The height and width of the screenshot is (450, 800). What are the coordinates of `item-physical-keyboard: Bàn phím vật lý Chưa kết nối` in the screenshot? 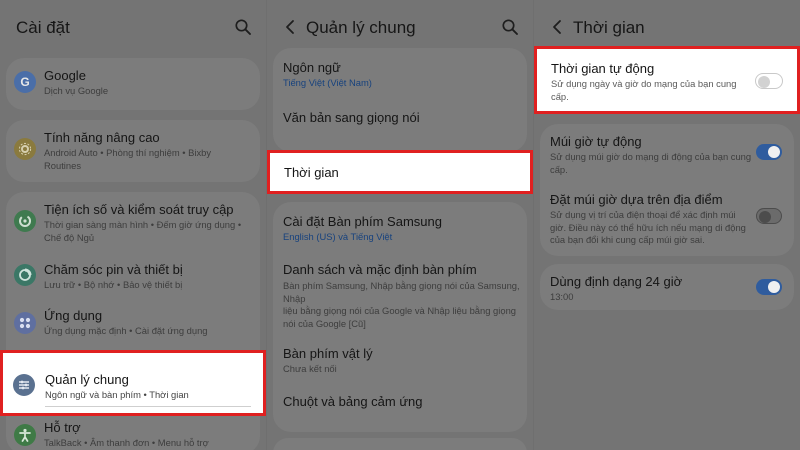 It's located at (400, 359).